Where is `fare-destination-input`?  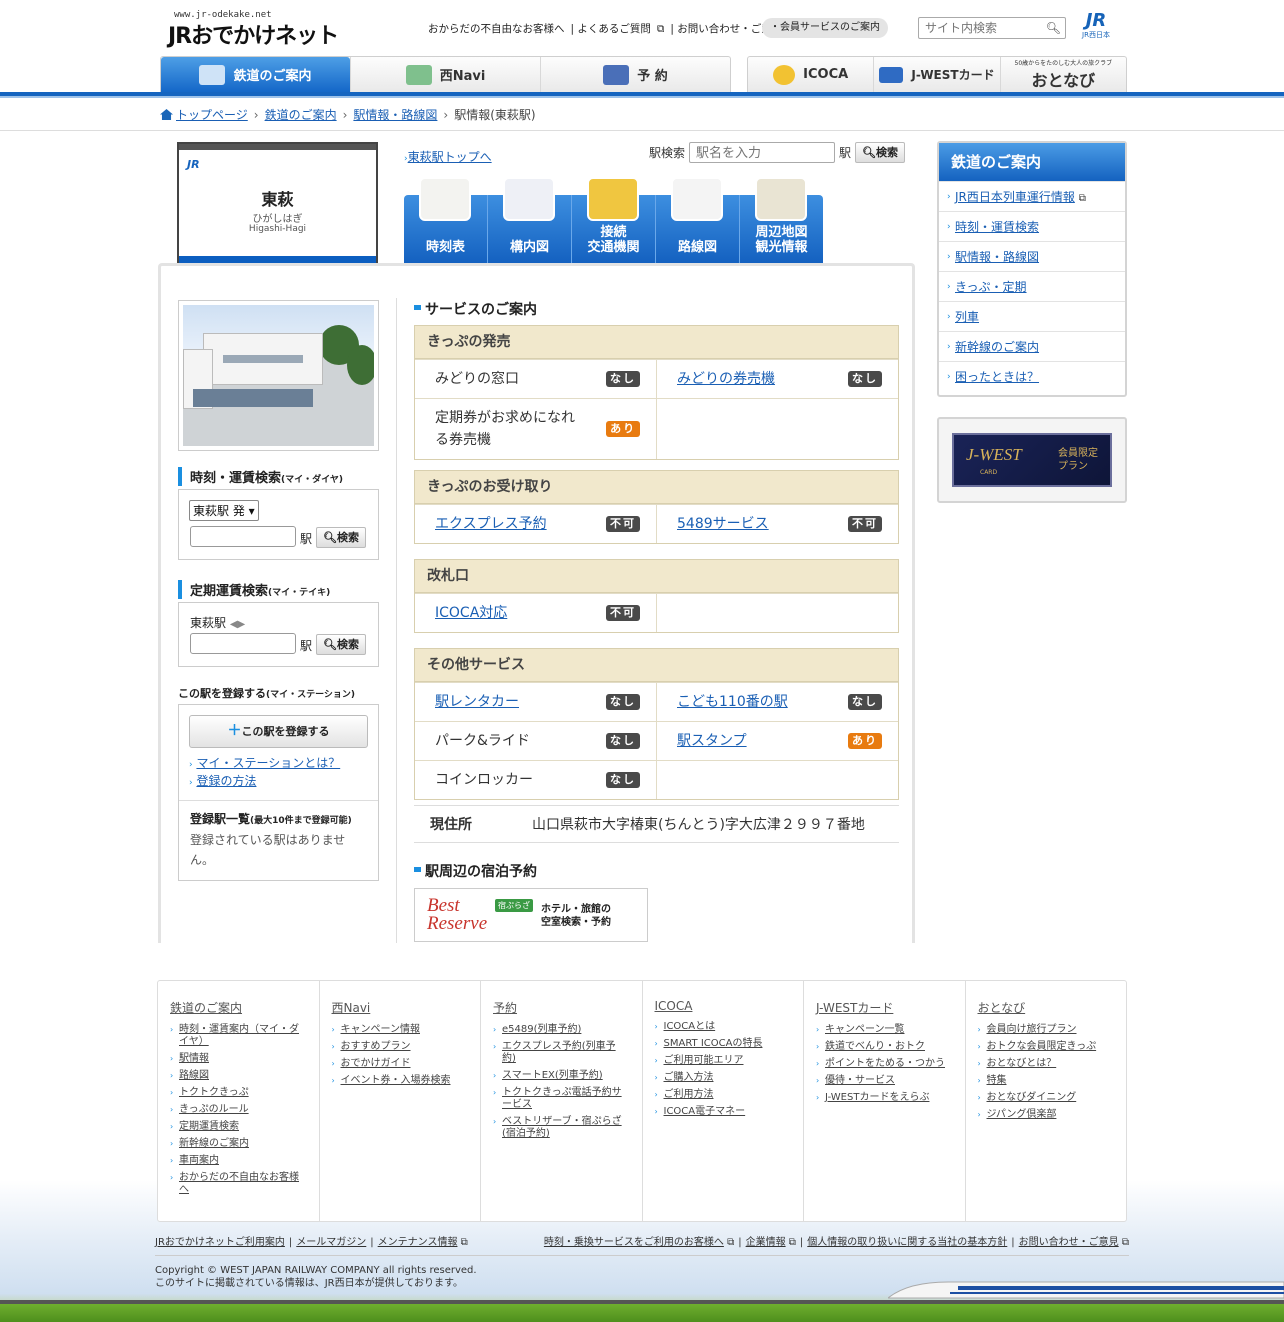
fare-destination-input is located at coordinates (243, 536).